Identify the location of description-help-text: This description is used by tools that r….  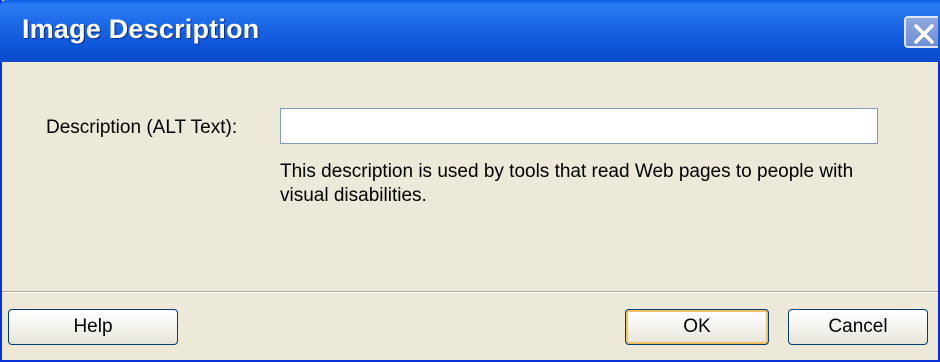
(567, 183).